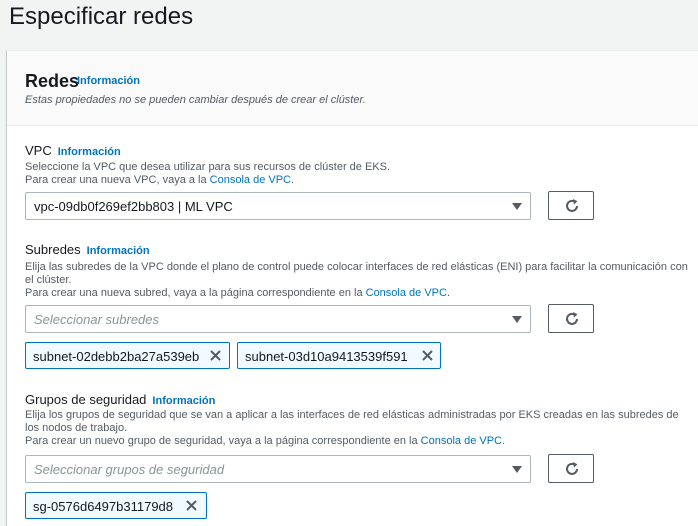  What do you see at coordinates (278, 469) in the screenshot?
I see `security-groups-select: Seleccionar grupos de seguridad` at bounding box center [278, 469].